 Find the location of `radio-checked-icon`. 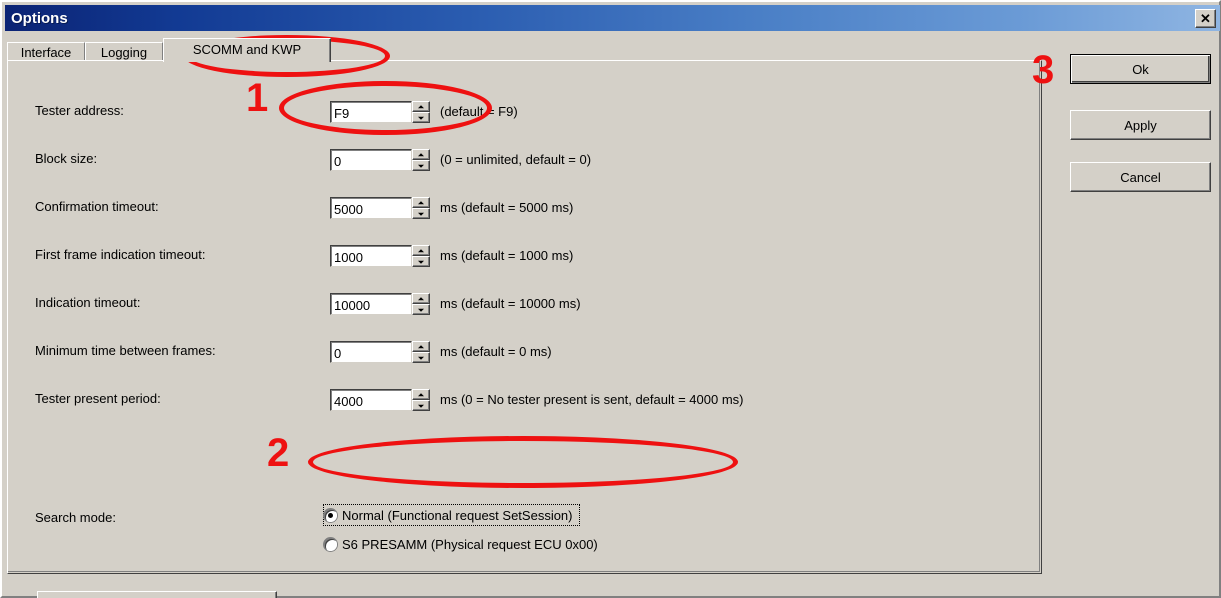

radio-checked-icon is located at coordinates (330, 515).